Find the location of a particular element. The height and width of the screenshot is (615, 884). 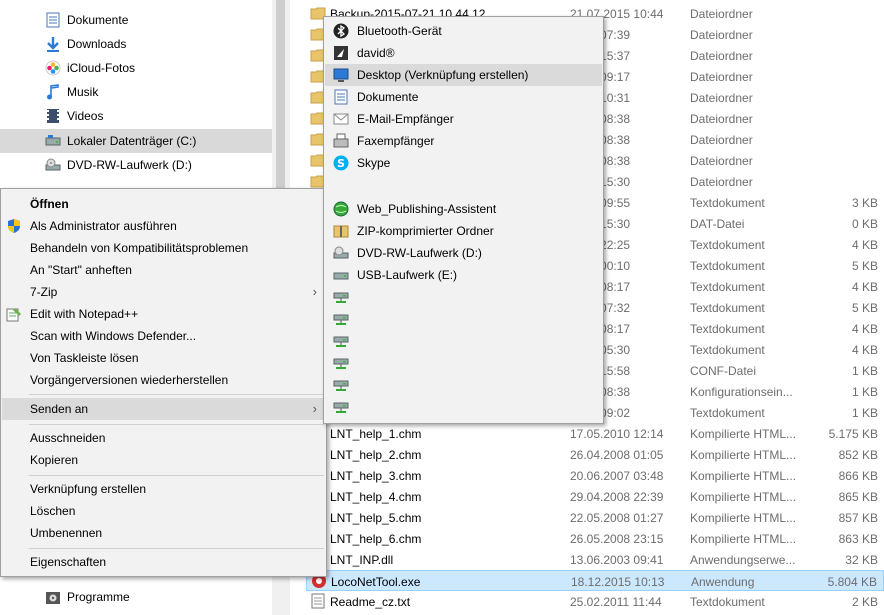

menu-item-pin-start: An "Start" anheften is located at coordinates (163, 270).